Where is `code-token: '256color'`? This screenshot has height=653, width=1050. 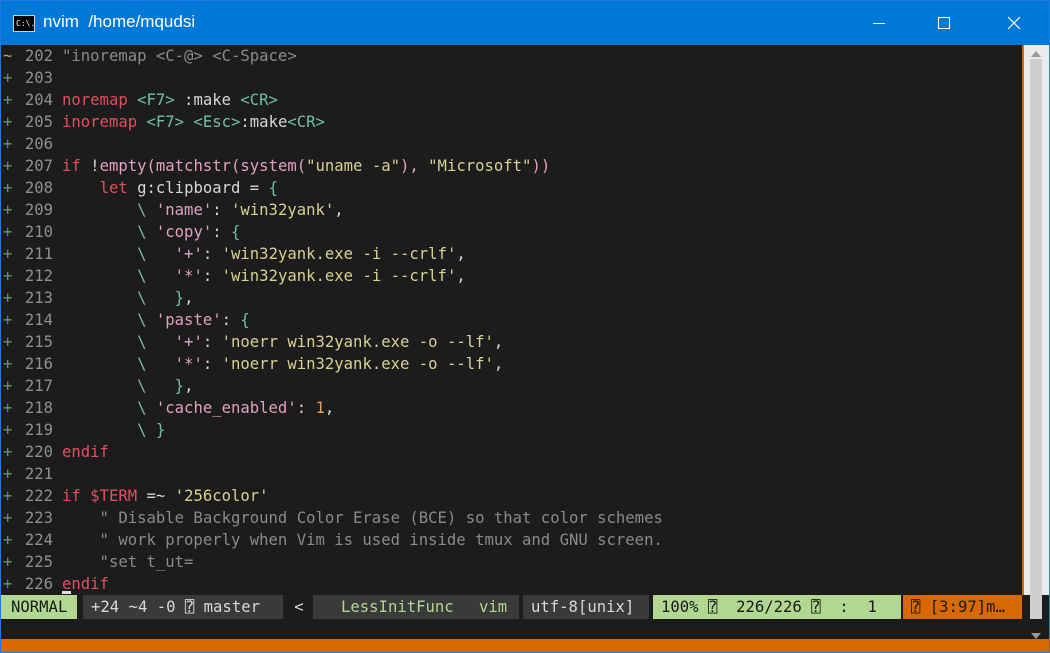
code-token: '256color' is located at coordinates (221, 496).